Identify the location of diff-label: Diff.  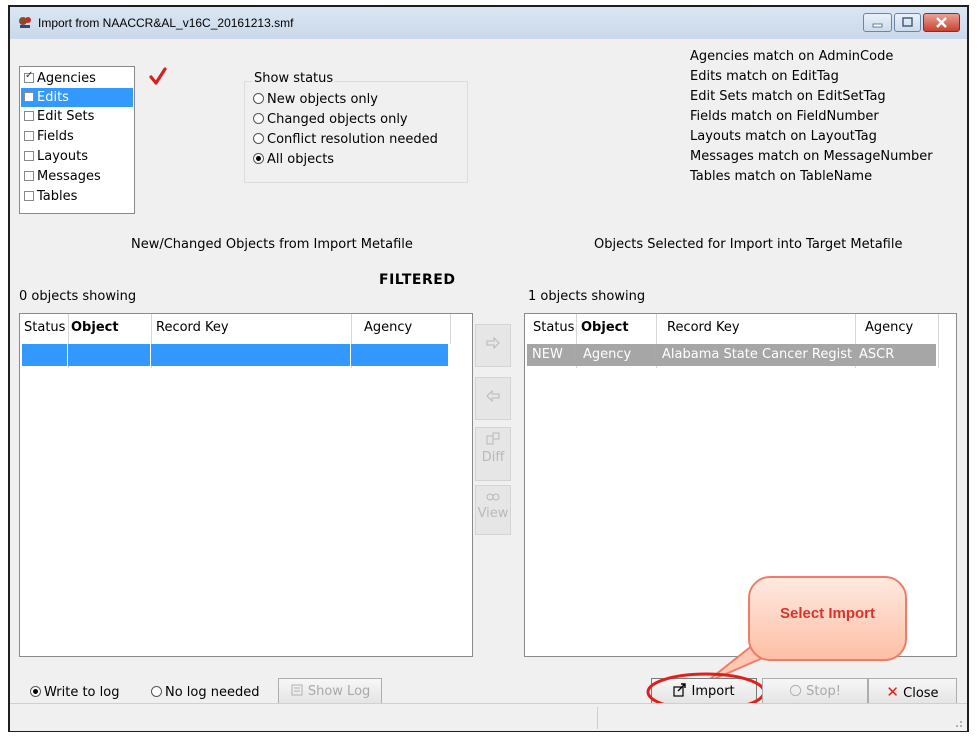
(493, 457).